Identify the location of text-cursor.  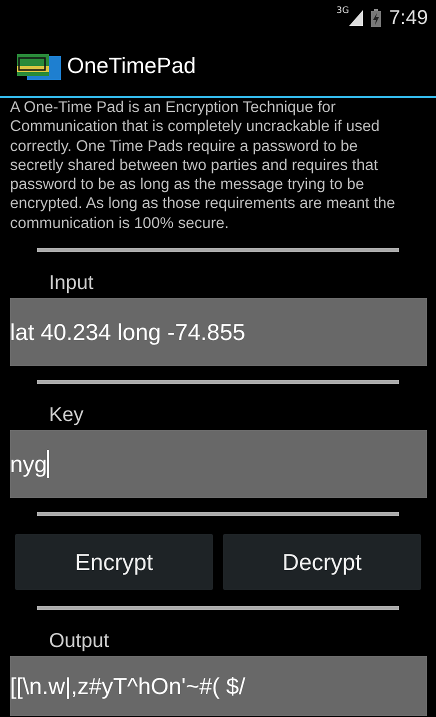
(48, 464).